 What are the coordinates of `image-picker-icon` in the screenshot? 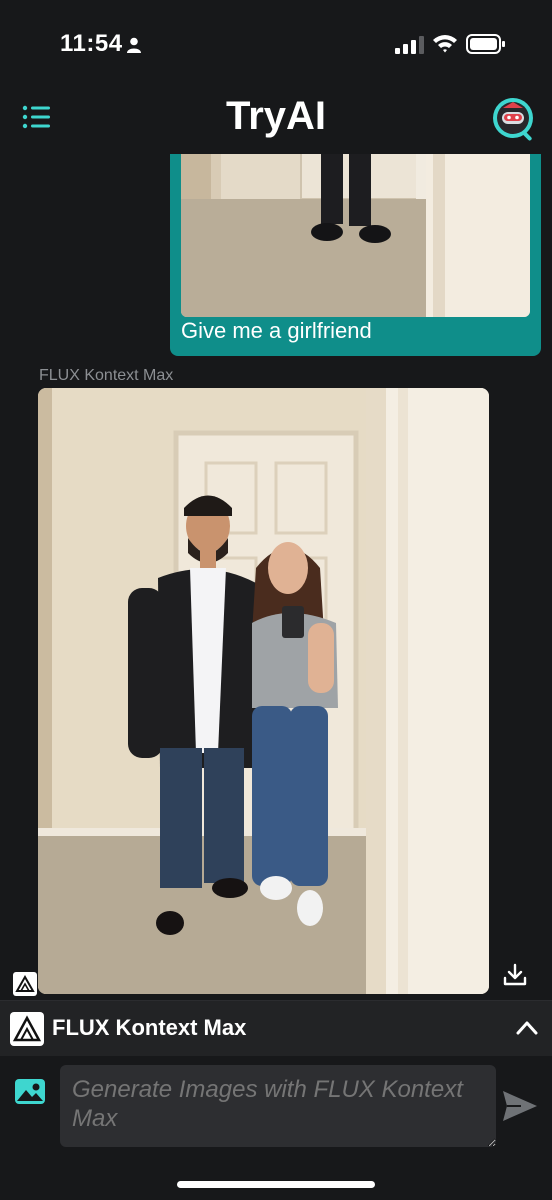 It's located at (30, 1091).